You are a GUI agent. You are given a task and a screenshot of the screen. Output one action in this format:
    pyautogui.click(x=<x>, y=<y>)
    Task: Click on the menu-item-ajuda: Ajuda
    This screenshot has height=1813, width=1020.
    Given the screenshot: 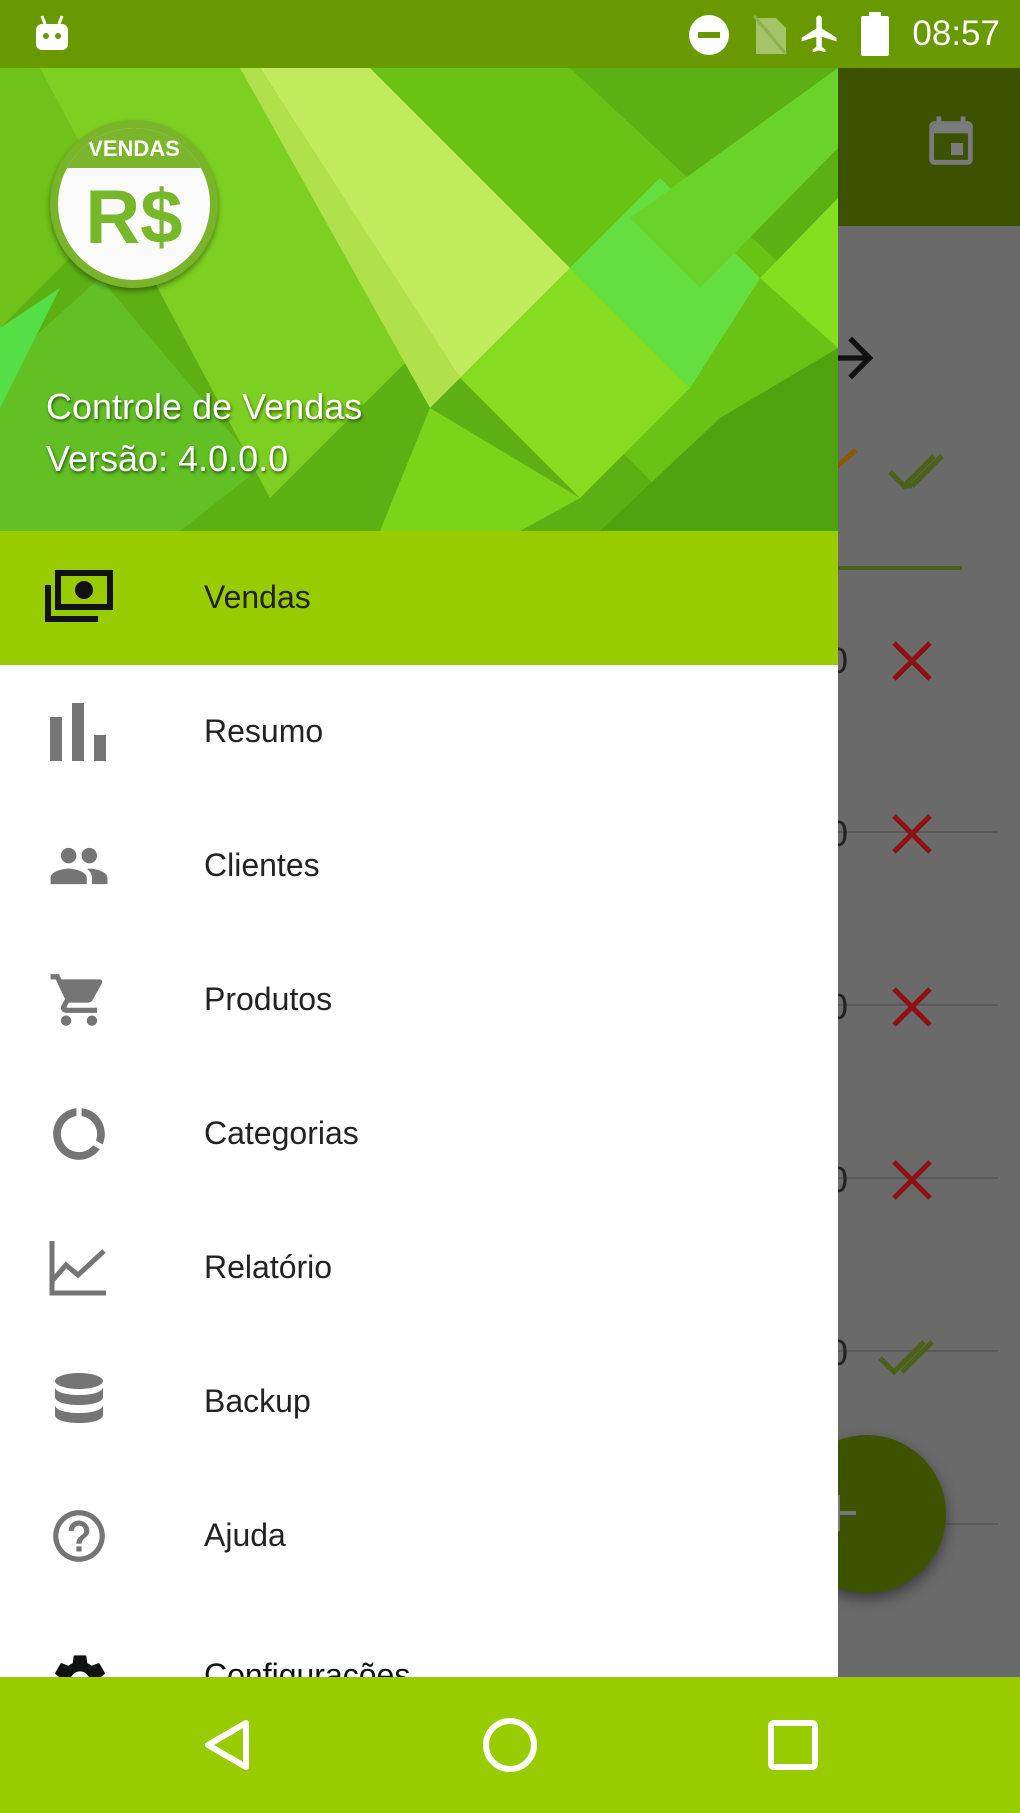 What is the action you would take?
    pyautogui.click(x=419, y=1536)
    